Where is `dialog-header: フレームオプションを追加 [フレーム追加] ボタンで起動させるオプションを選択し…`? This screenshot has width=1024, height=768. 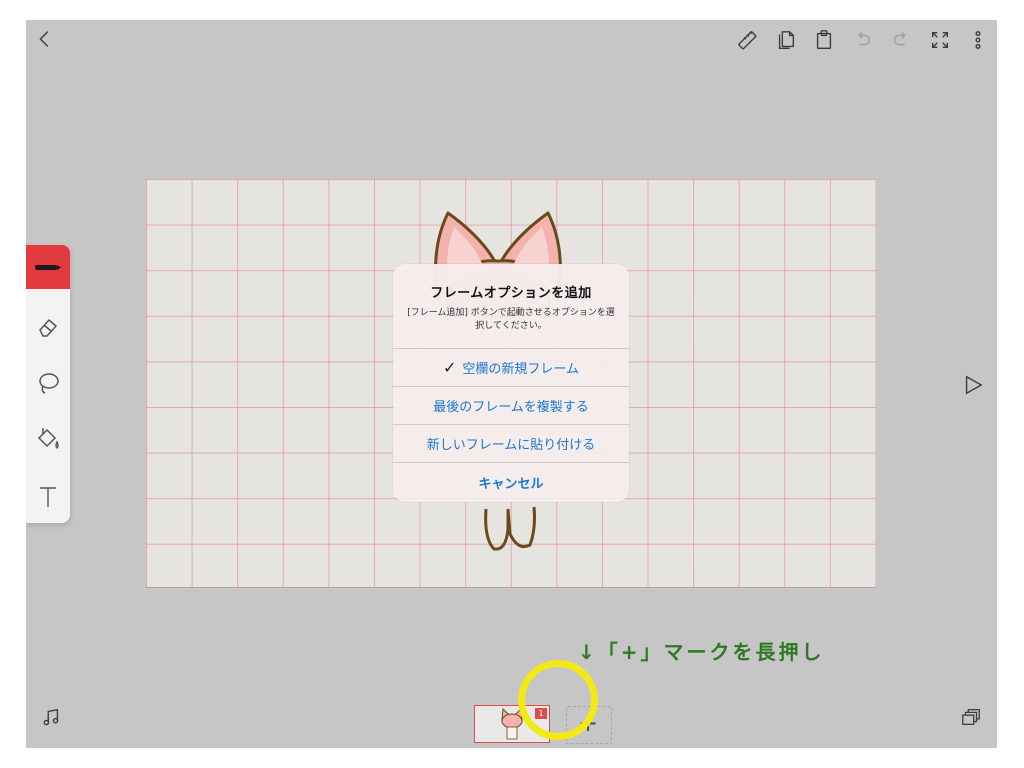 dialog-header: フレームオプションを追加 [フレーム追加] ボタンで起動させるオプションを選択し… is located at coordinates (511, 306).